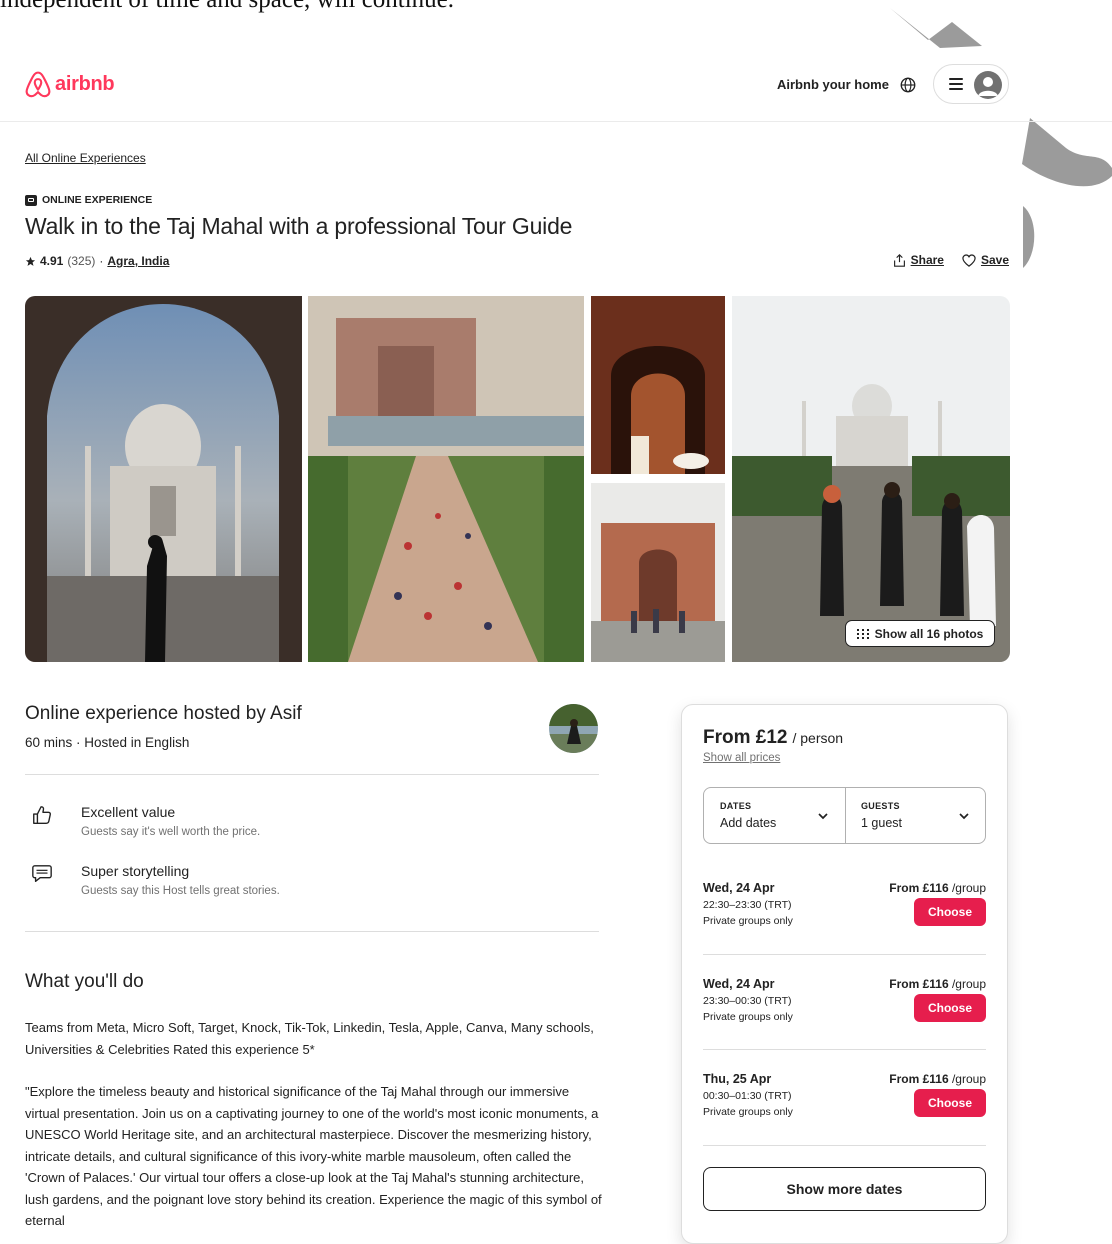 The image size is (1112, 1244). I want to click on price-row: From £12 / person, so click(773, 738).